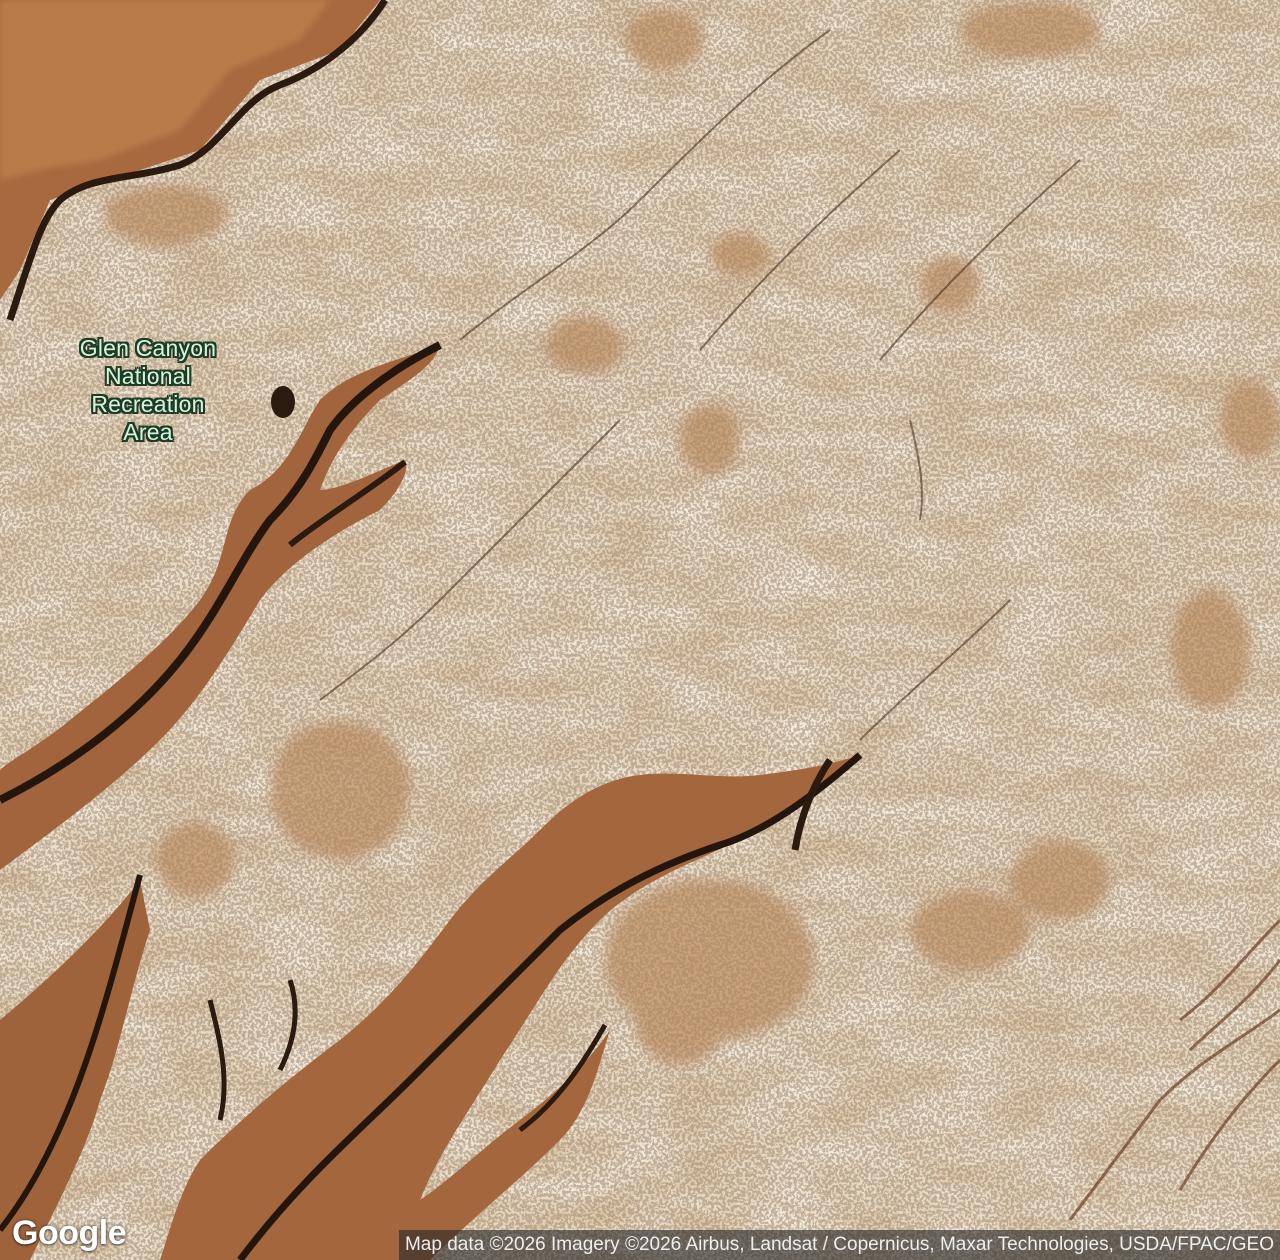 Image resolution: width=1280 pixels, height=1260 pixels. Describe the element at coordinates (148, 348) in the screenshot. I see `place-label-line-1: Glen Canyon` at that location.